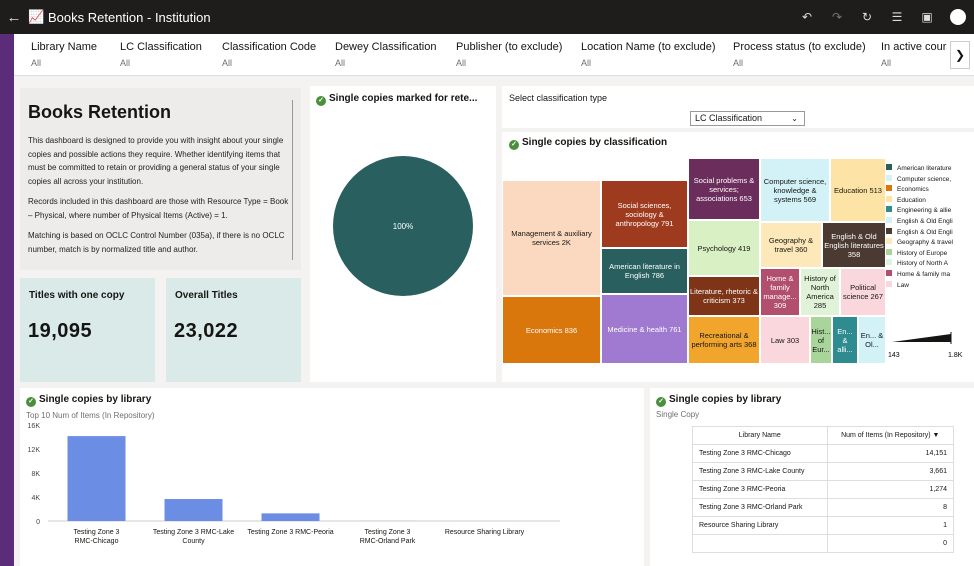 This screenshot has height=566, width=974. Describe the element at coordinates (799, 54) in the screenshot. I see `filter-process-status: Process status (to exclude) All` at that location.